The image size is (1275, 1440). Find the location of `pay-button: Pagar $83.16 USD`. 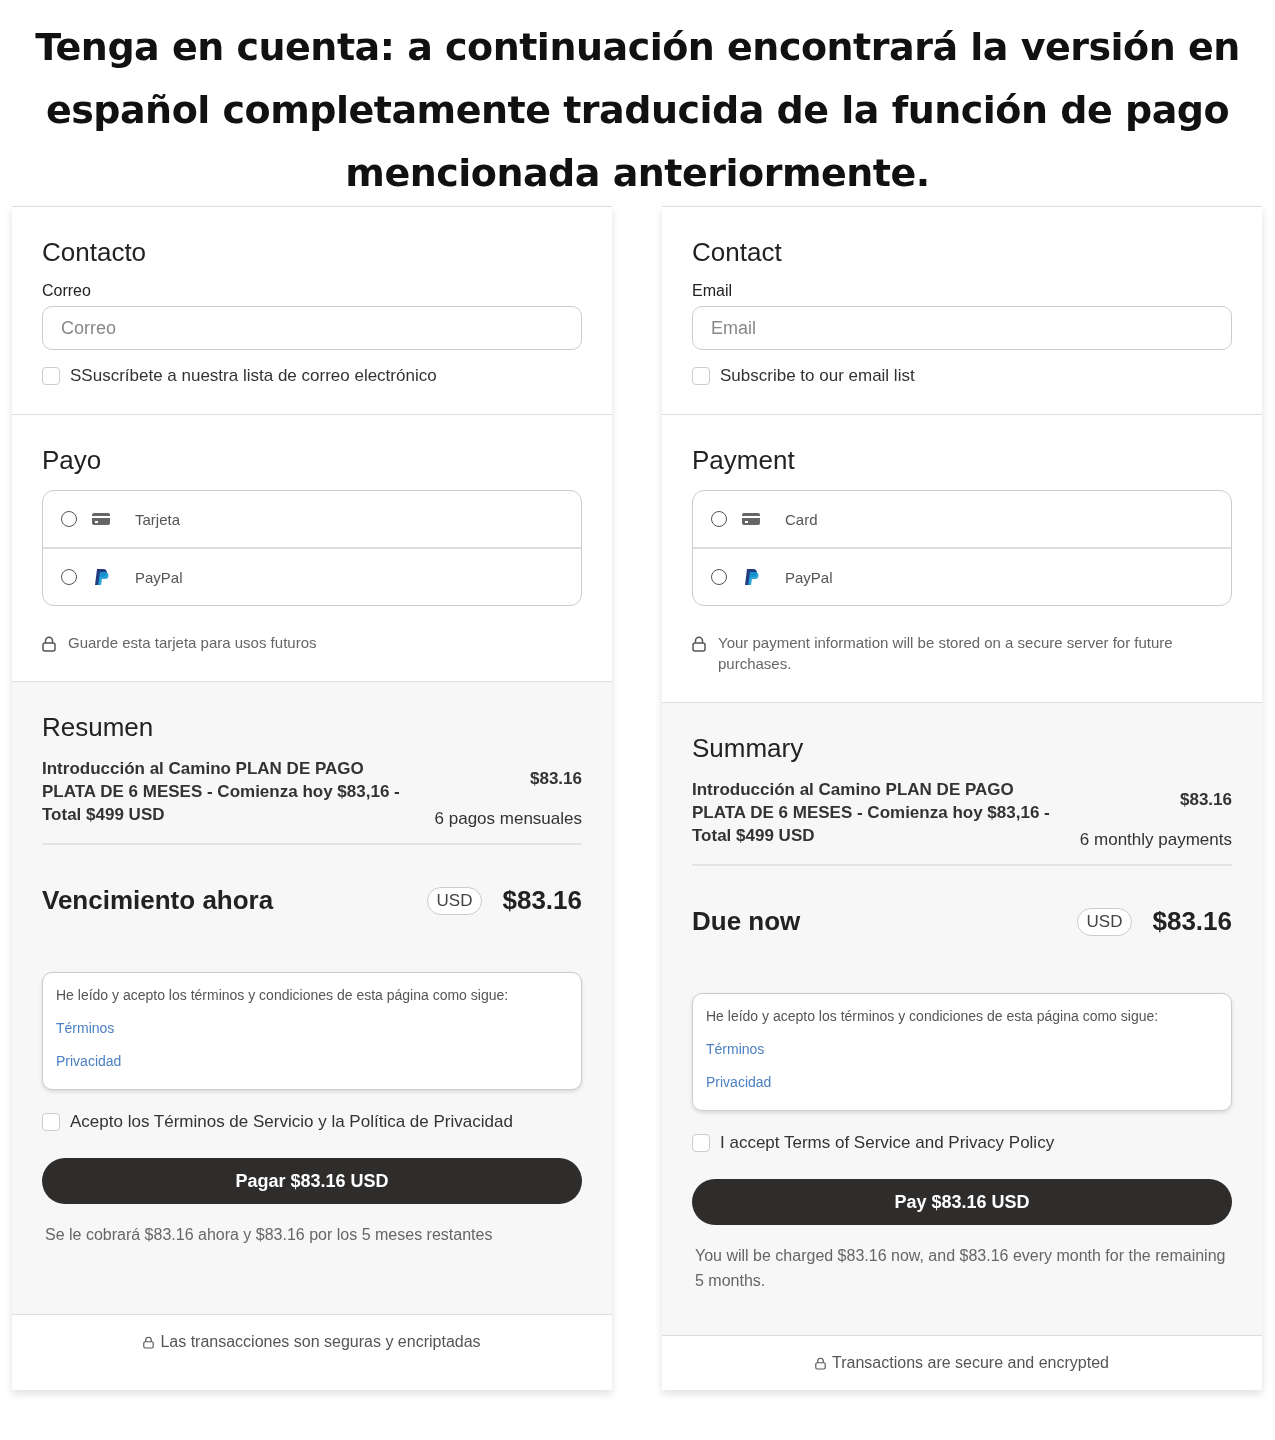

pay-button: Pagar $83.16 USD is located at coordinates (312, 1181).